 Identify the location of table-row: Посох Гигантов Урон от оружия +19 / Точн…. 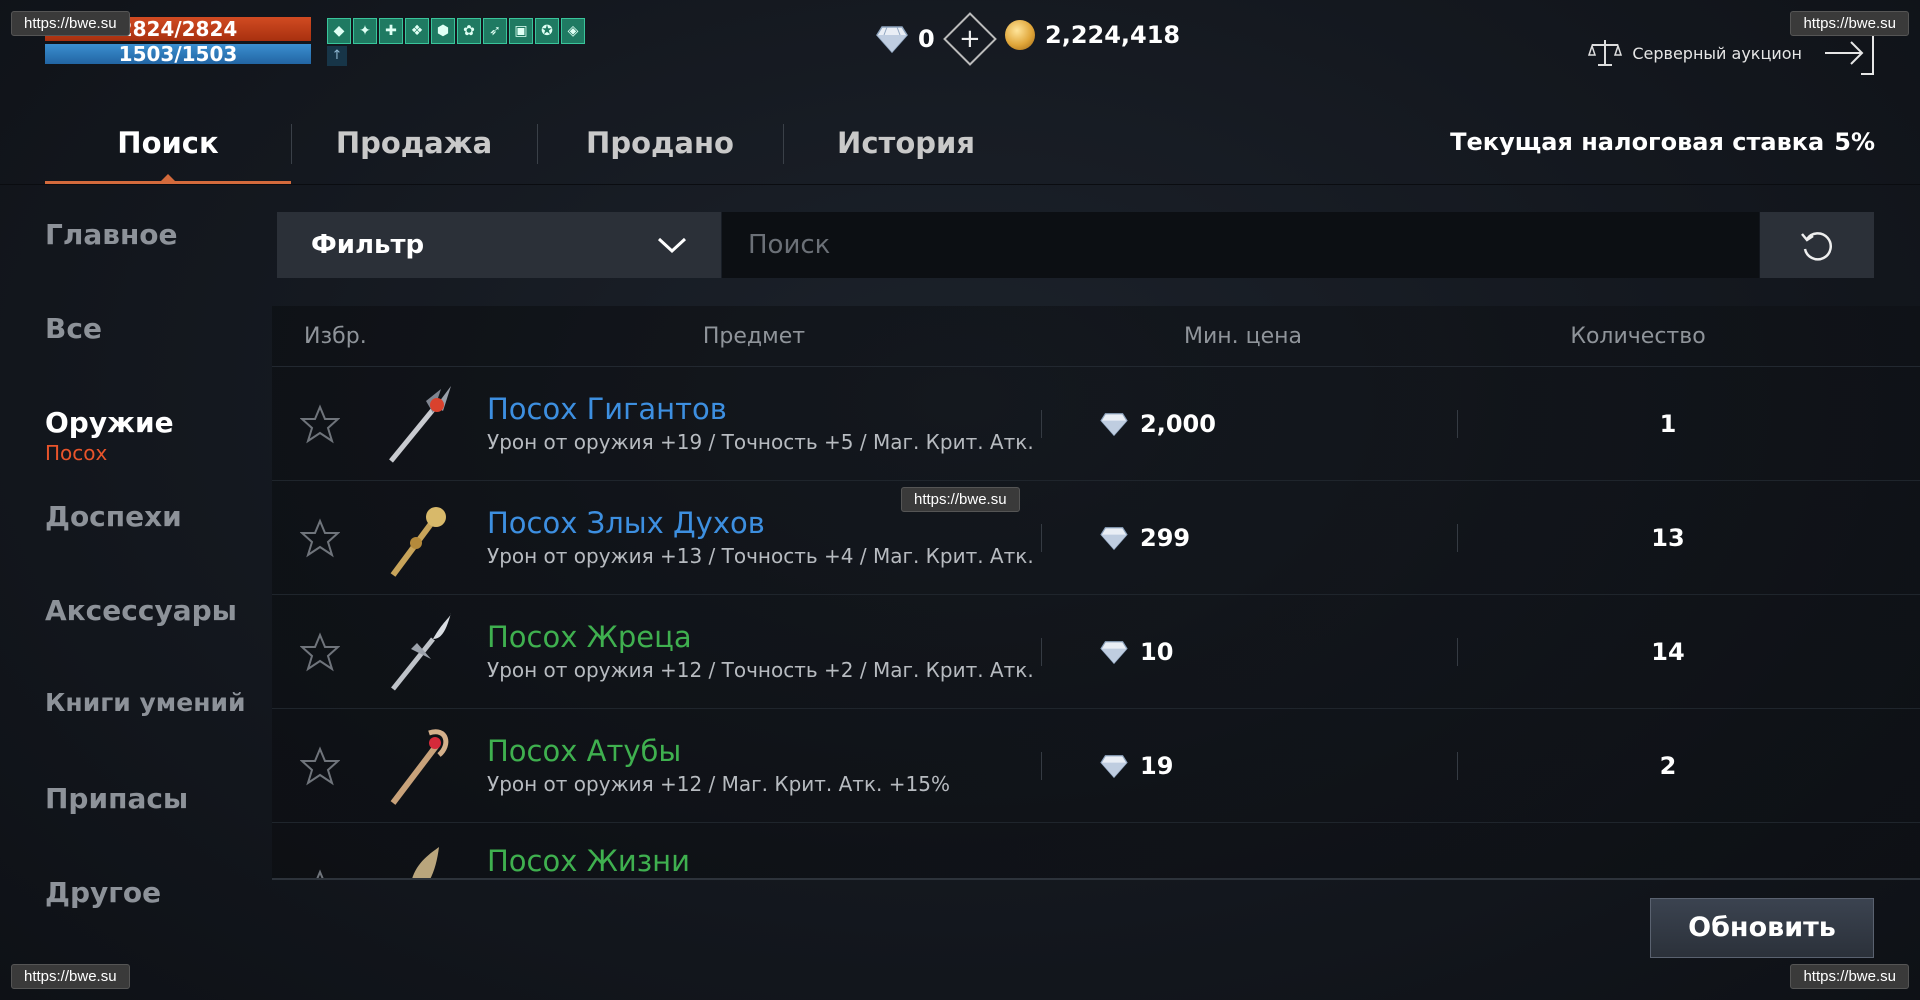
(1096, 424).